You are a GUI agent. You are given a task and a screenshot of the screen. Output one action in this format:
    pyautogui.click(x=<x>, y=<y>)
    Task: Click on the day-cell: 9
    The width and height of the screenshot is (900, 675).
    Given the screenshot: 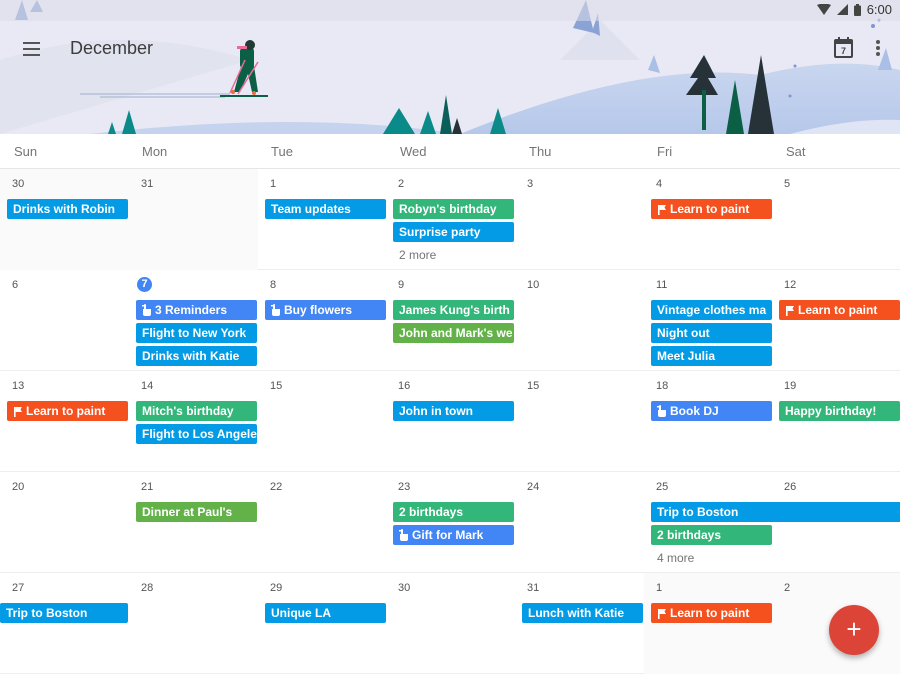 What is the action you would take?
    pyautogui.click(x=450, y=320)
    